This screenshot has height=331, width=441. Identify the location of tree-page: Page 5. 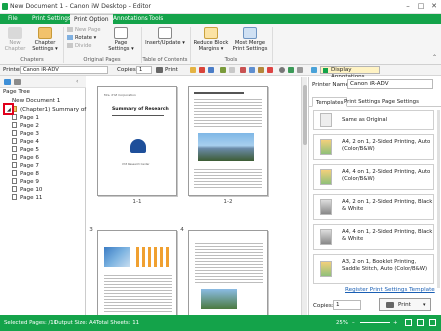
(25, 149).